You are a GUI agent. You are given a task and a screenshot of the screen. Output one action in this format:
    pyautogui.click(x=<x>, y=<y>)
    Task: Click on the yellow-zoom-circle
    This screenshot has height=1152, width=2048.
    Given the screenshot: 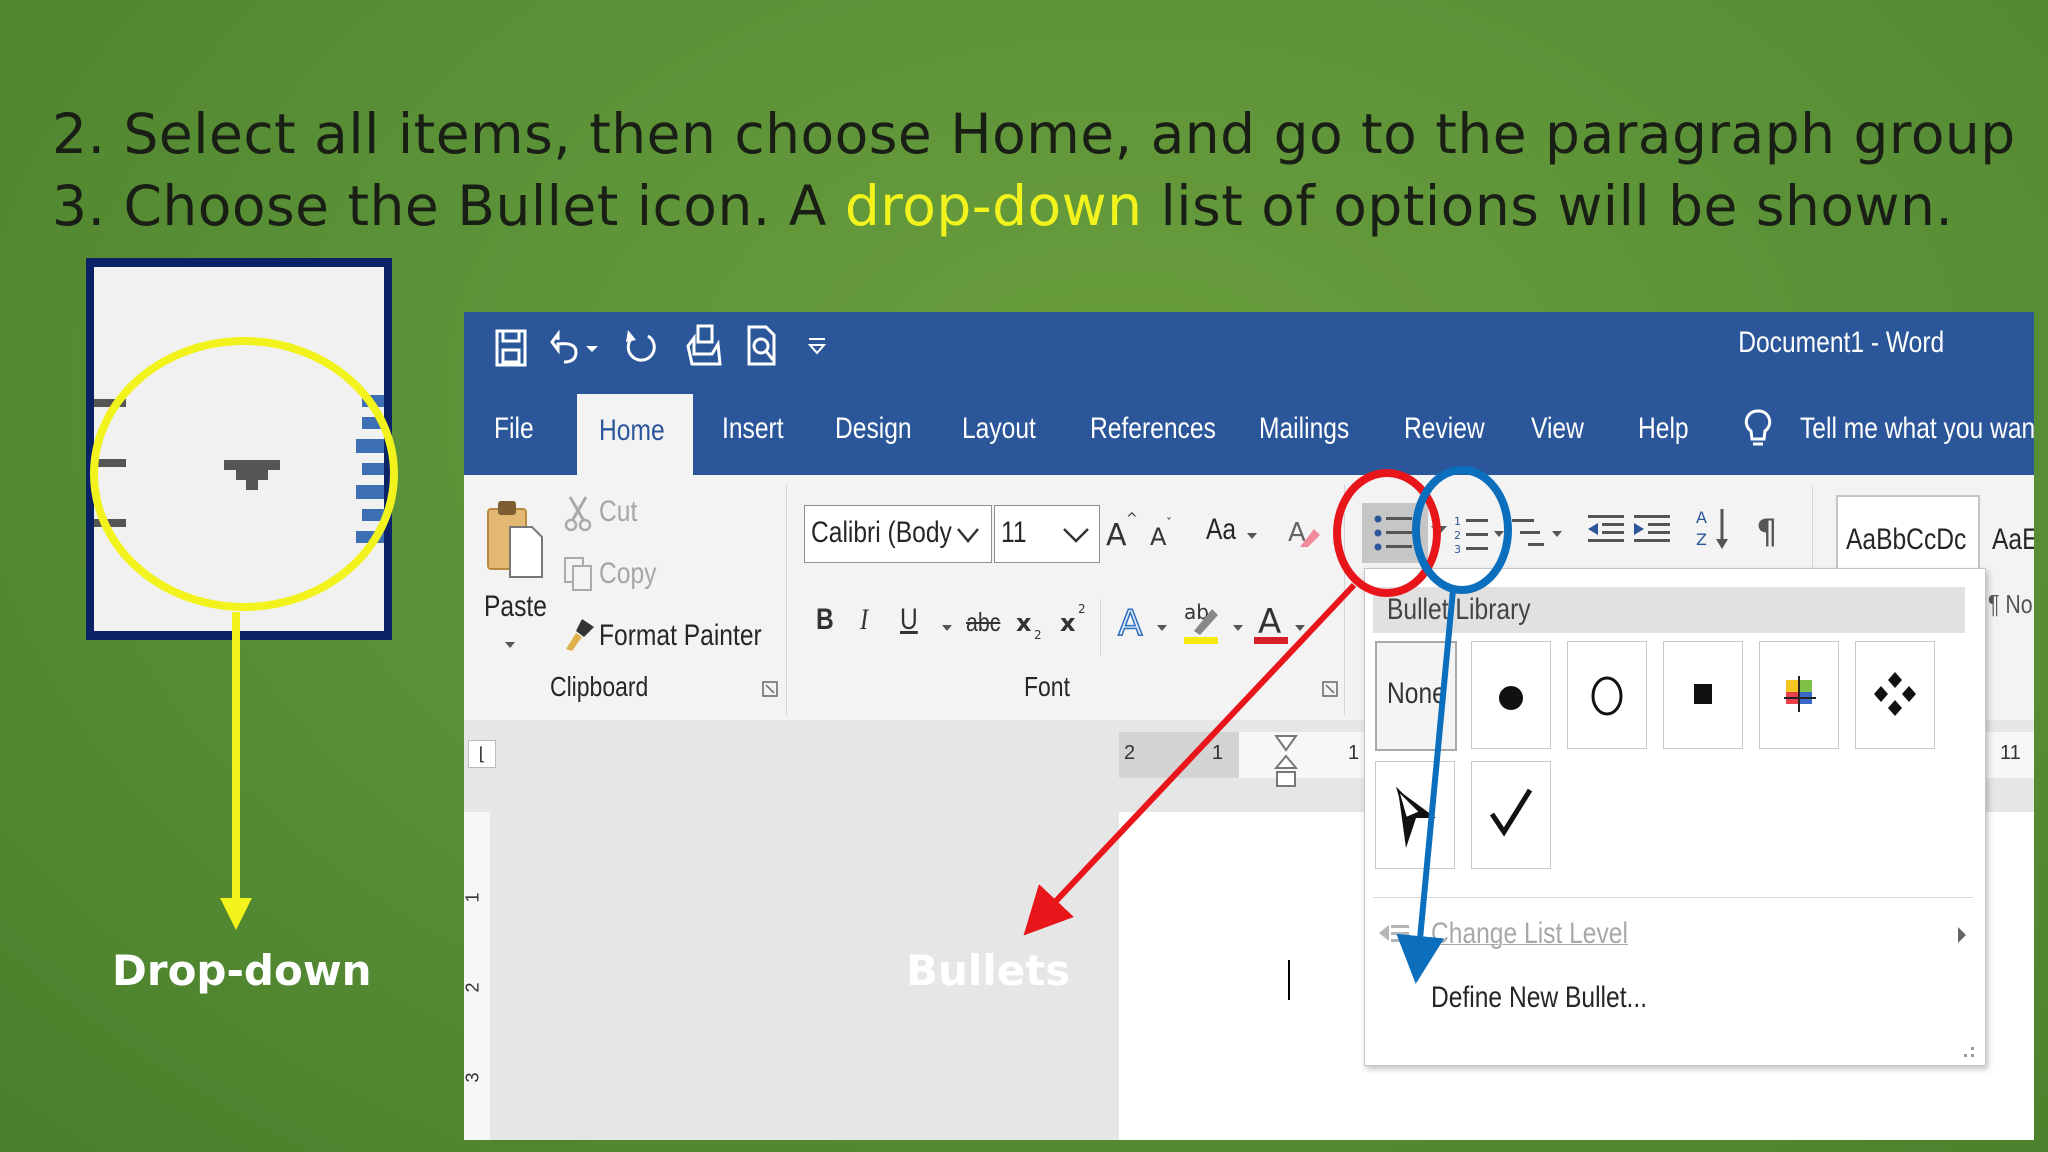 What is the action you would take?
    pyautogui.click(x=244, y=474)
    